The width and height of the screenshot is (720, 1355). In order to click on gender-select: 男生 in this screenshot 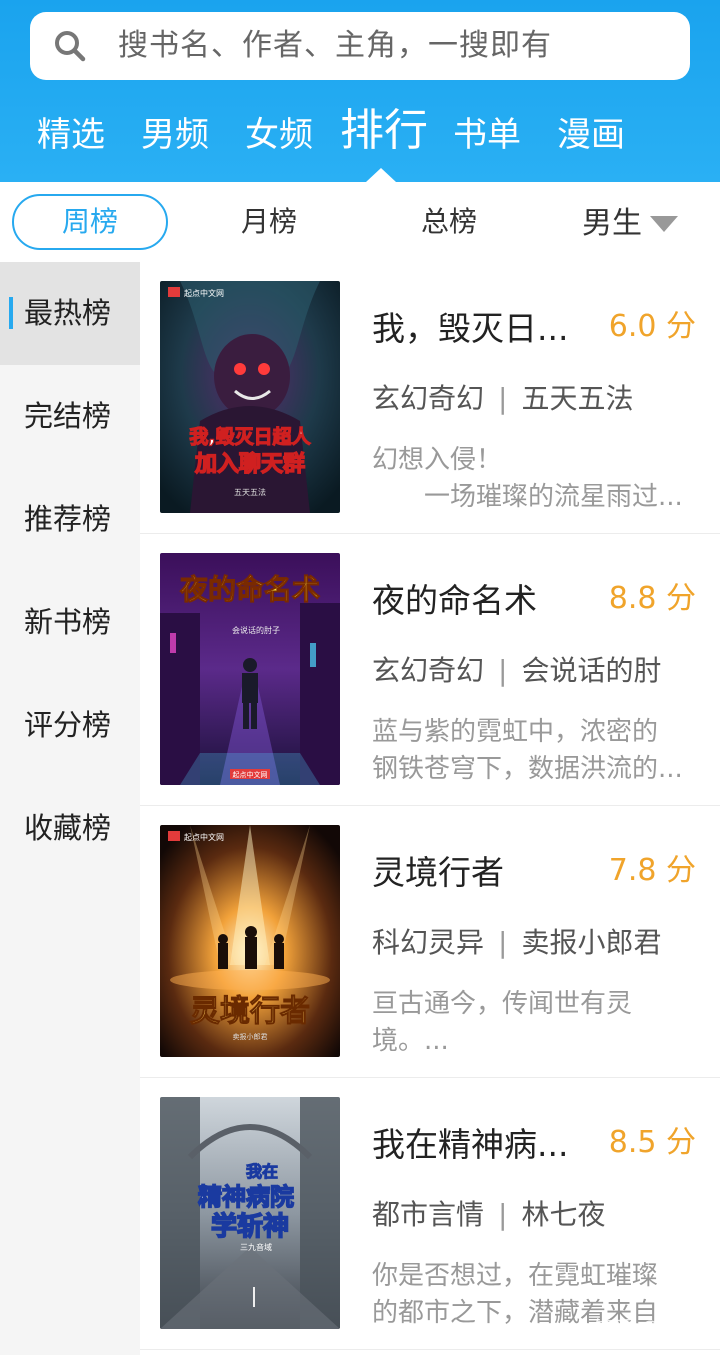, I will do `click(612, 224)`.